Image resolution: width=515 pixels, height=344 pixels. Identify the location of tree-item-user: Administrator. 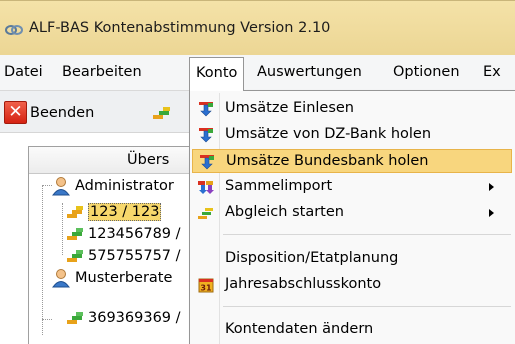
(112, 186).